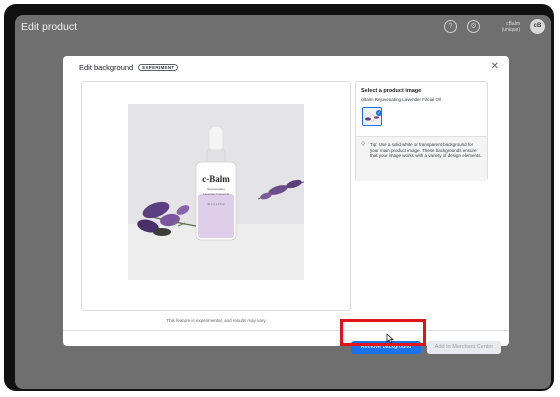 The image size is (560, 397). I want to click on add-to-merchant-center-button: Add to Merchant Center, so click(464, 347).